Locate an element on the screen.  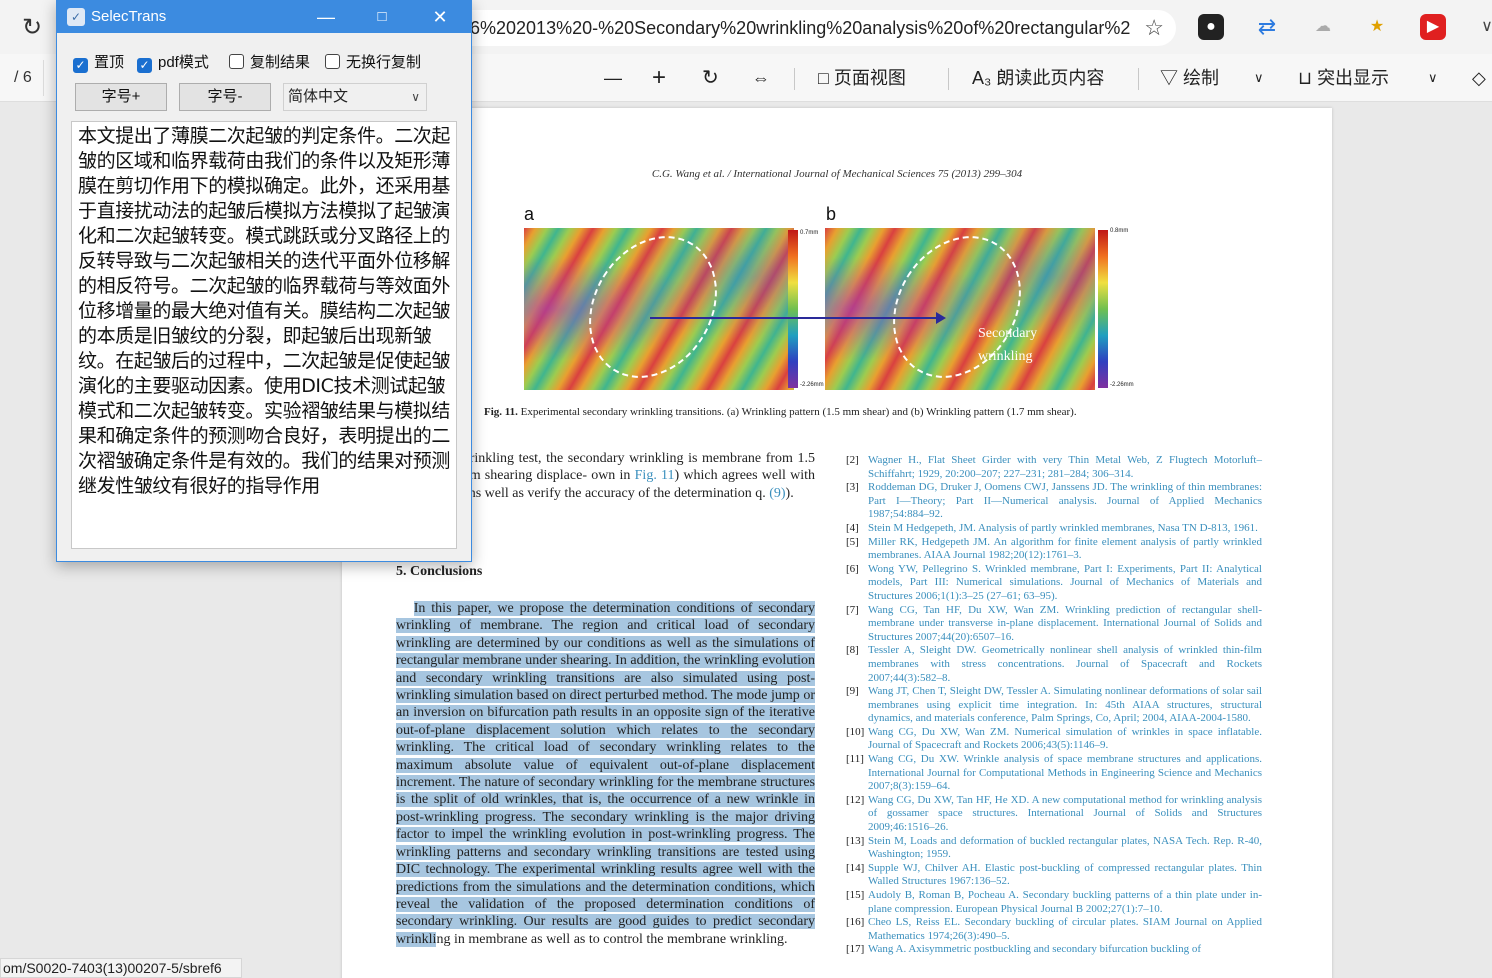
reload-icon: ↻ is located at coordinates (32, 28).